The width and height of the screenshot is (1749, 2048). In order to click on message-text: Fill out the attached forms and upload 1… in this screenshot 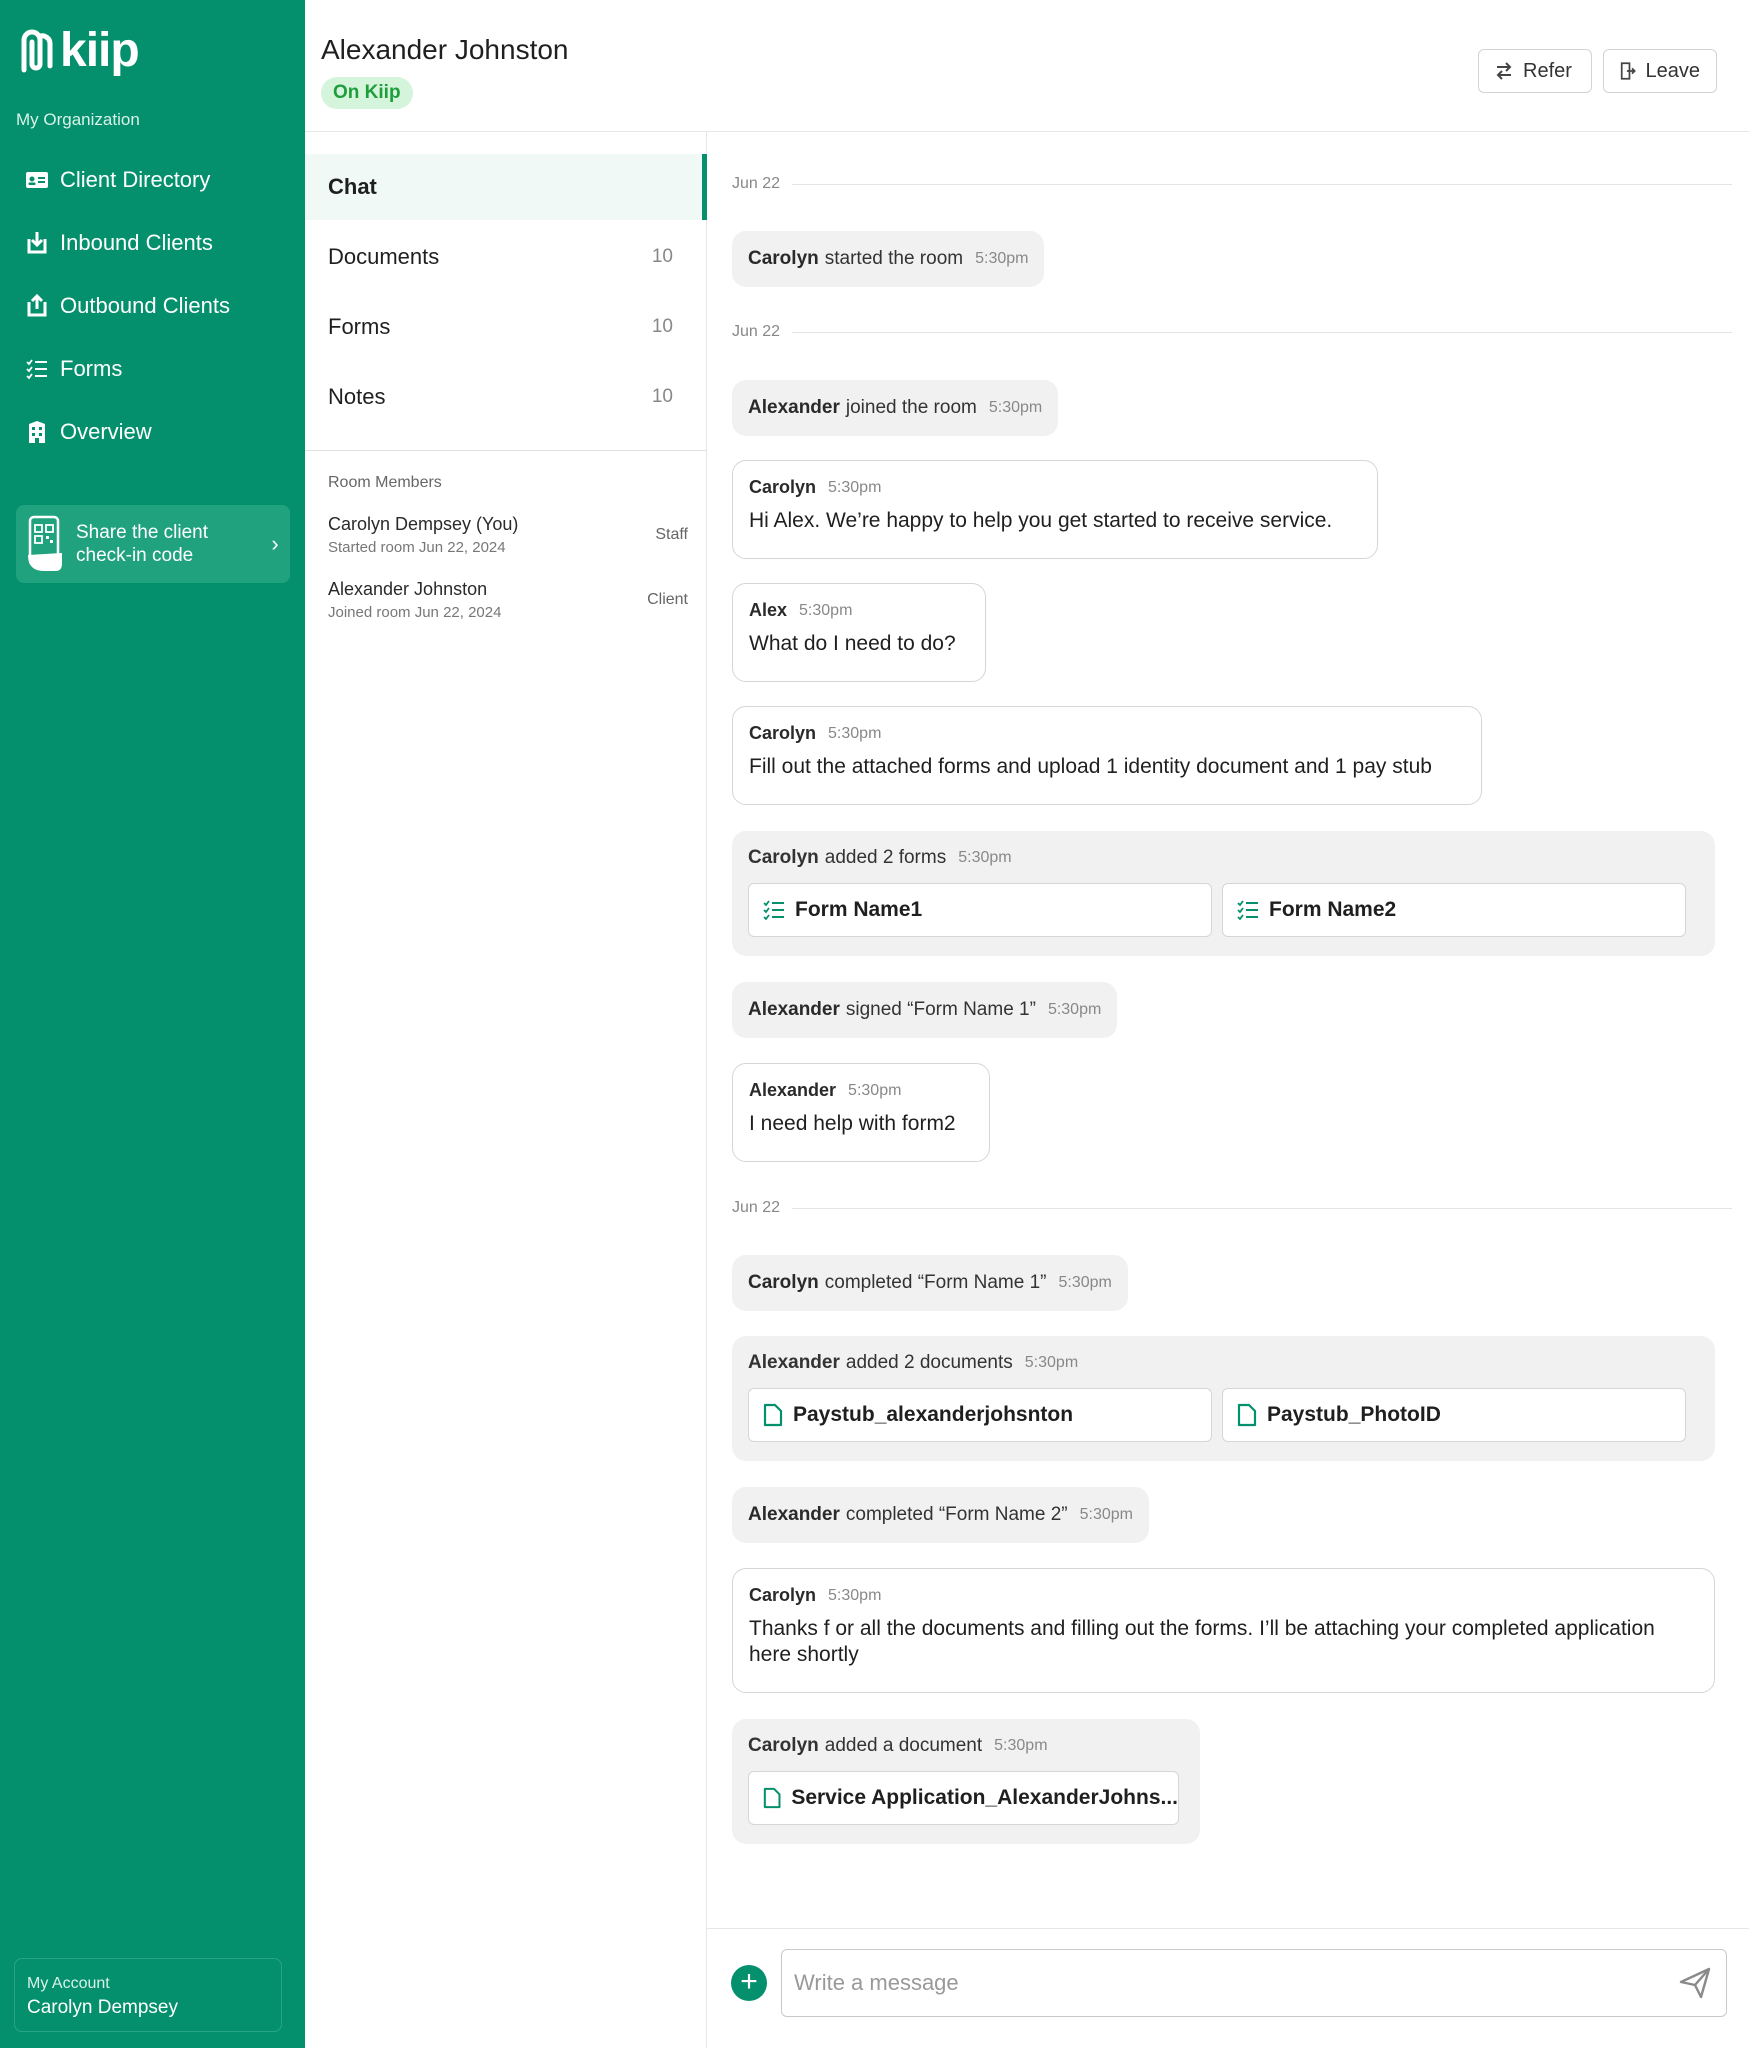, I will do `click(1090, 766)`.